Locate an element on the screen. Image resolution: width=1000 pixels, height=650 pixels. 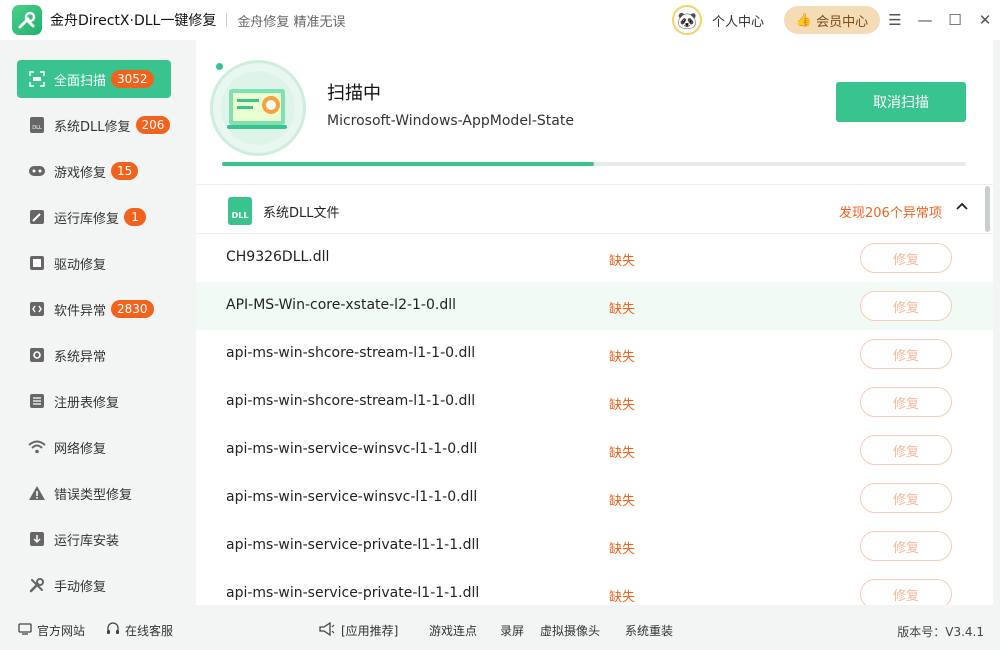
file-name: api-ms-win-service-private-l1-1-1.dll is located at coordinates (353, 593).